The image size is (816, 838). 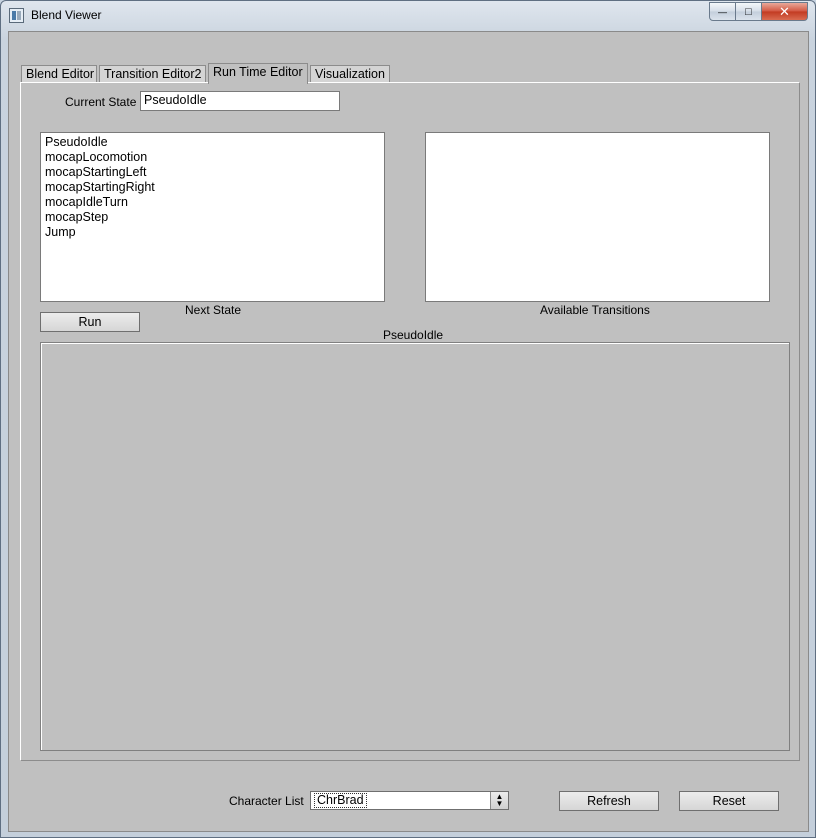 What do you see at coordinates (499, 800) in the screenshot?
I see `updown-arrows-icon: ▲ ▼` at bounding box center [499, 800].